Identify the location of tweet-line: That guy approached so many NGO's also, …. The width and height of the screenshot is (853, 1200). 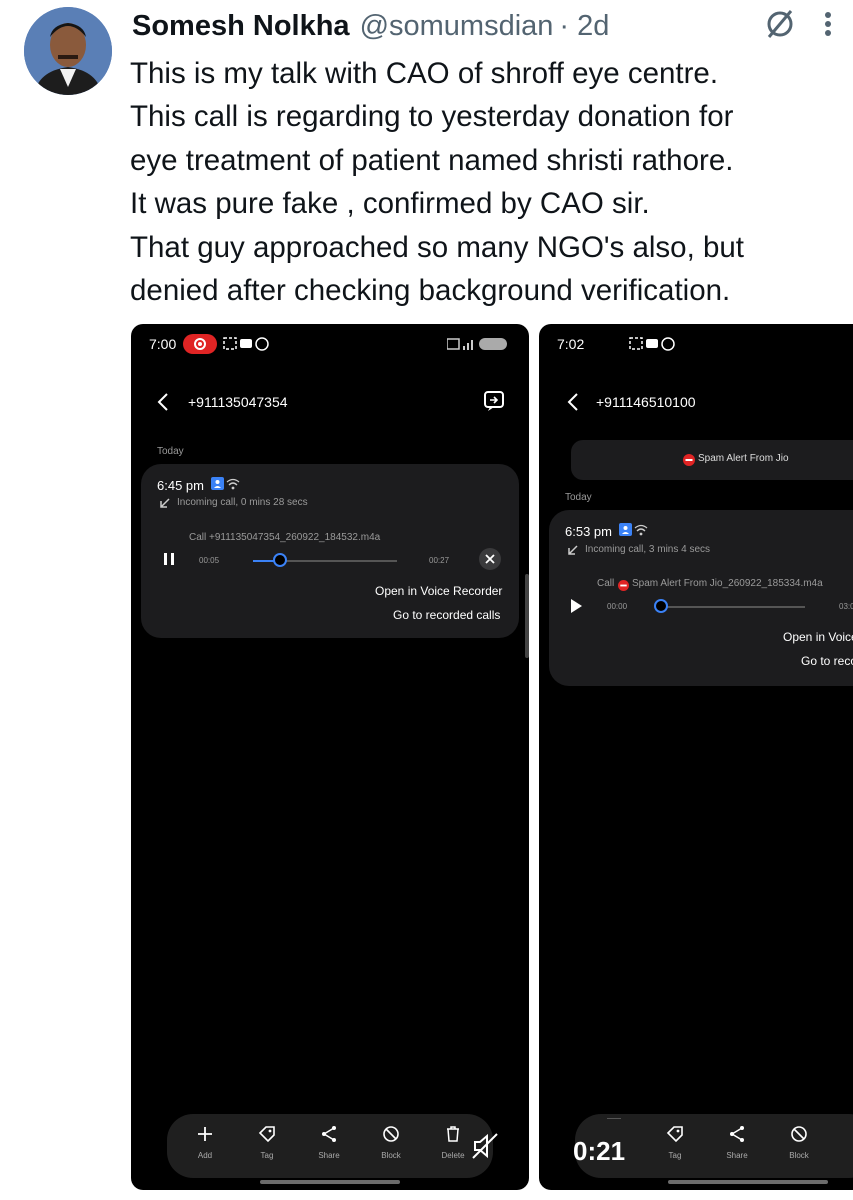
(437, 247).